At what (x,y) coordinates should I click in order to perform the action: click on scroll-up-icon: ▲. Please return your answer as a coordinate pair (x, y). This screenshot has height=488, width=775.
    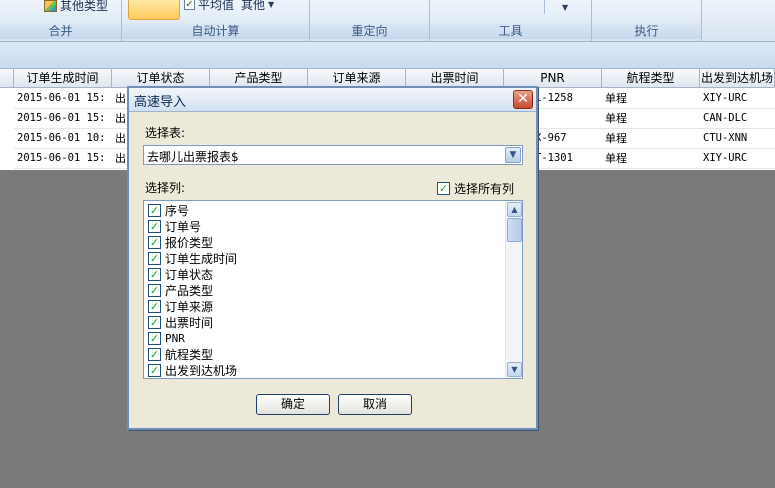
    Looking at the image, I should click on (514, 209).